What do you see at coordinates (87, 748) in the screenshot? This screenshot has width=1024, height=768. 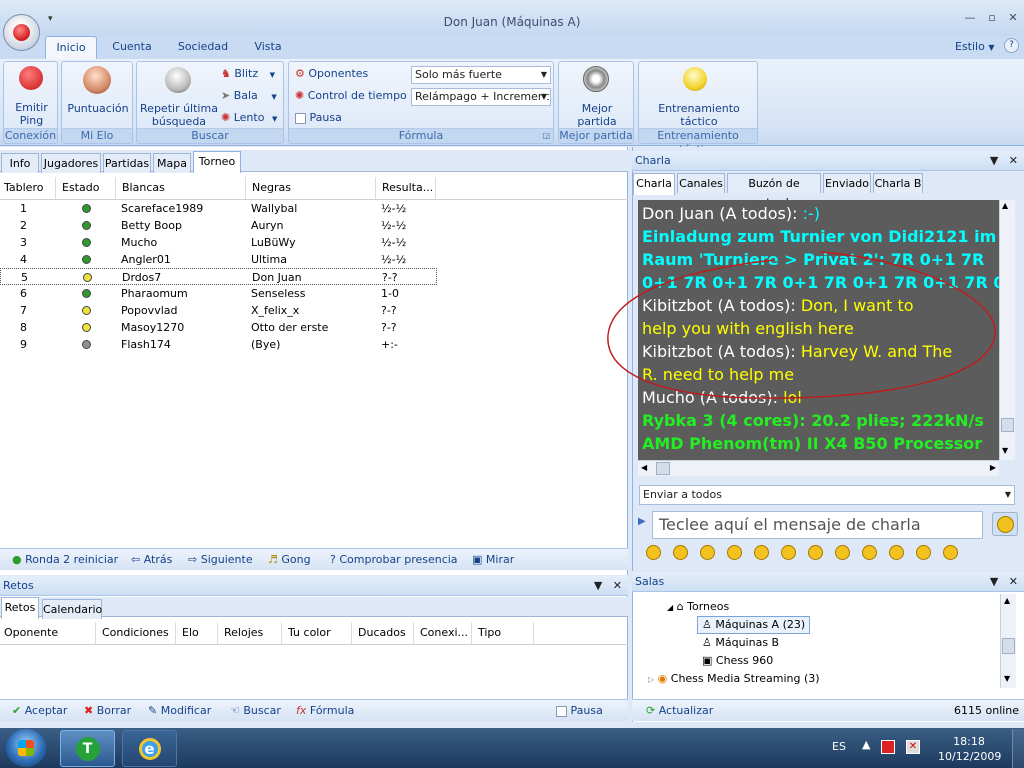 I see `taskbar-app-chess: T` at bounding box center [87, 748].